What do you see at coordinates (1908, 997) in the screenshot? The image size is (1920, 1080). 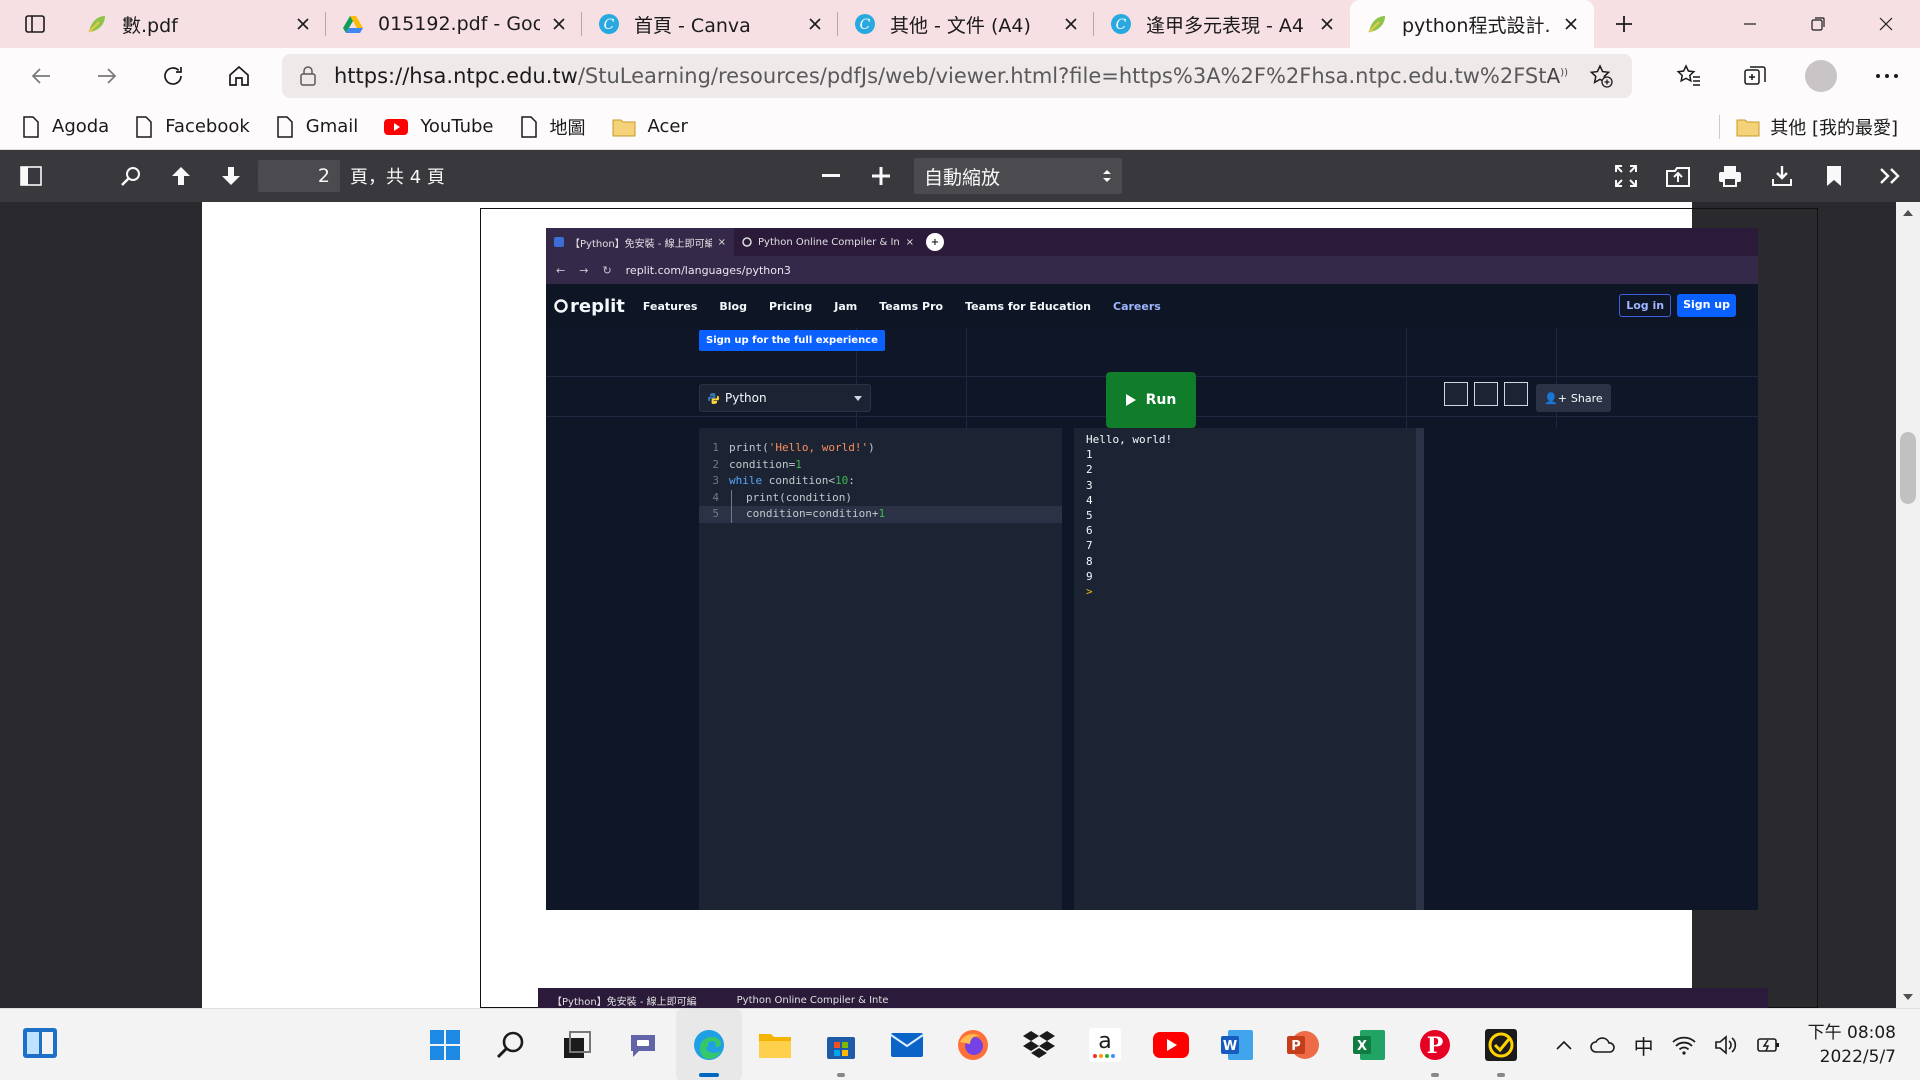 I see `scroll-down-arrow-icon` at bounding box center [1908, 997].